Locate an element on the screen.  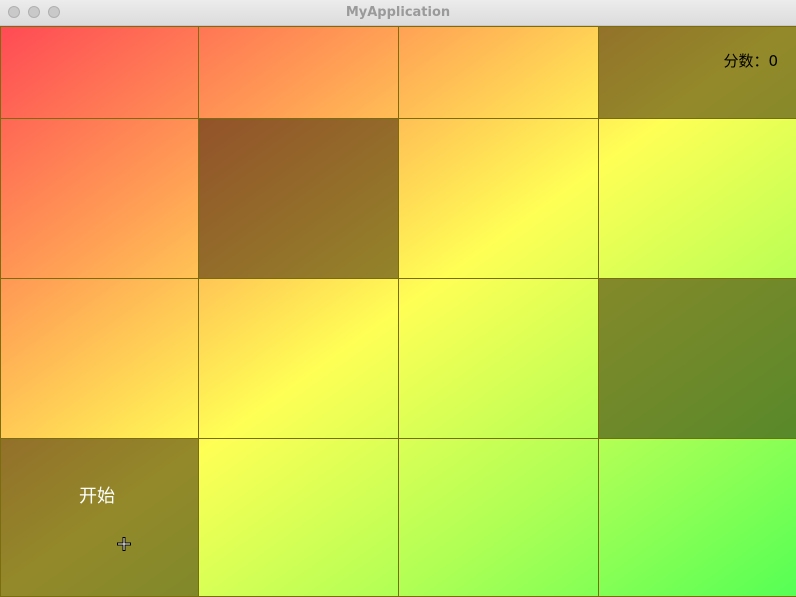
title-bar: MyApplication is located at coordinates (398, 13).